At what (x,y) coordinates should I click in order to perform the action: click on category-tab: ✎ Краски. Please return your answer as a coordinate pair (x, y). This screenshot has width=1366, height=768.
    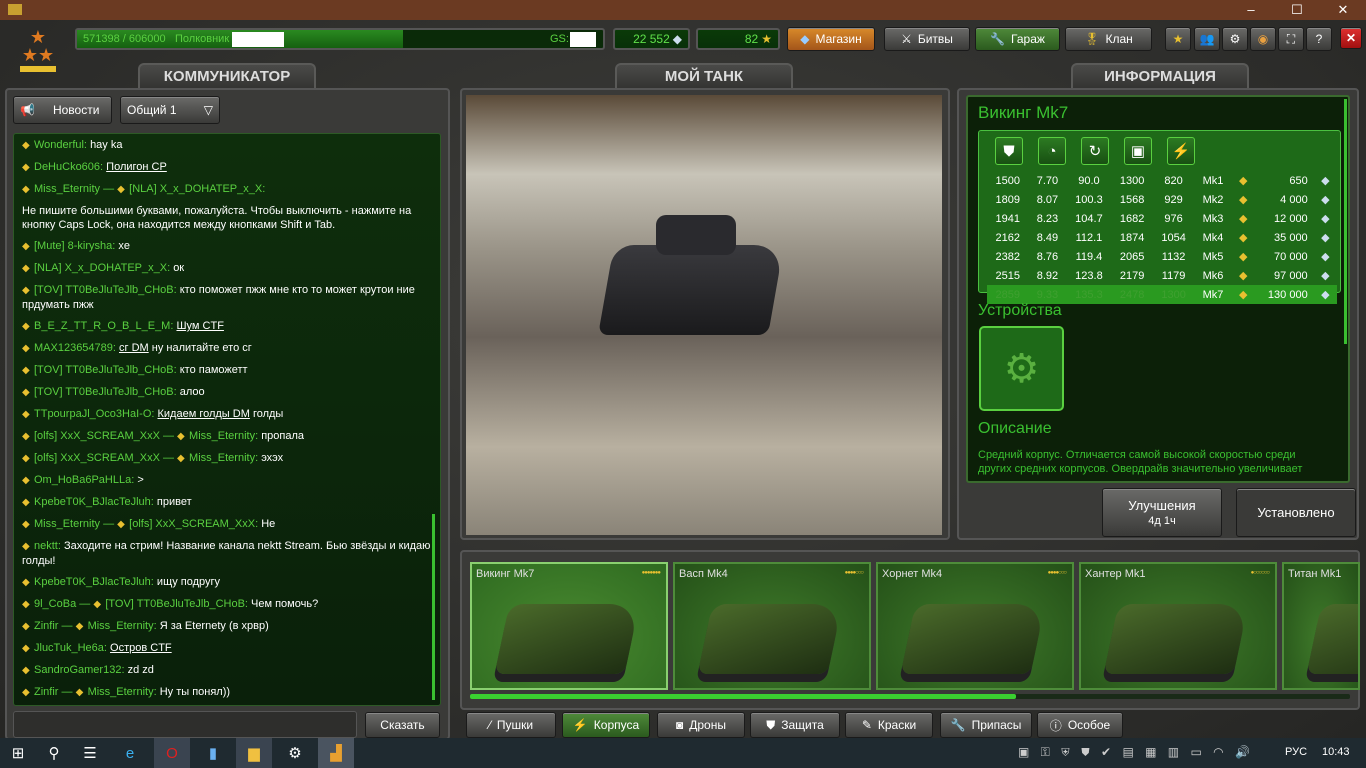
    Looking at the image, I should click on (889, 725).